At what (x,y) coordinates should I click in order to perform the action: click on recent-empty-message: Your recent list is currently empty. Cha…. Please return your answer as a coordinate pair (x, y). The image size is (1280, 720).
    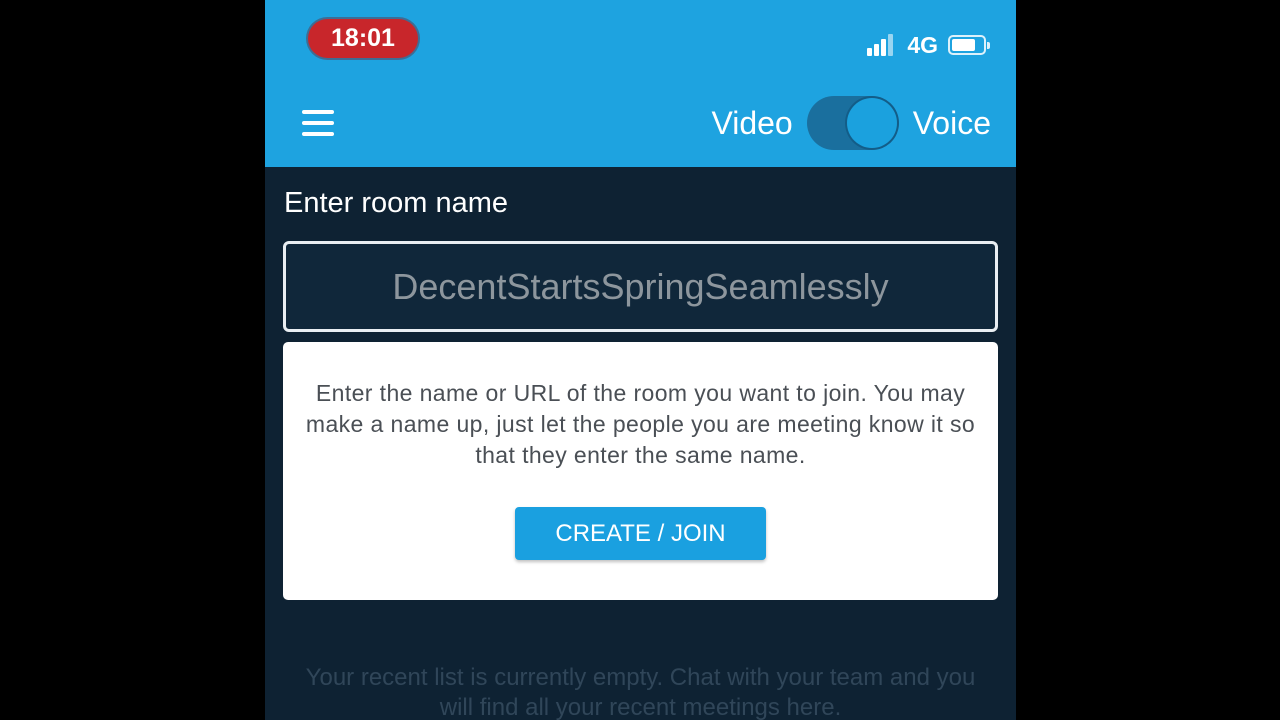
    Looking at the image, I should click on (640, 692).